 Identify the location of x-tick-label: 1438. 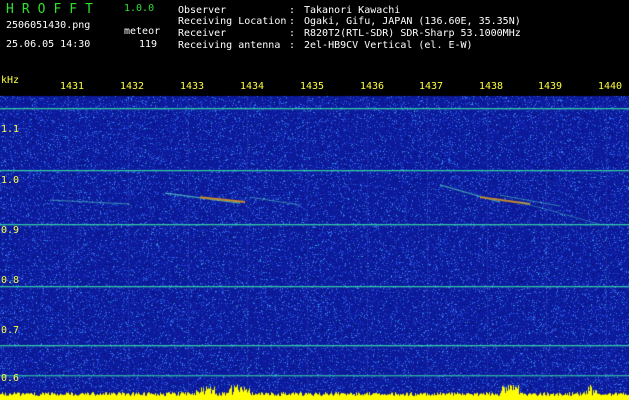
(491, 86).